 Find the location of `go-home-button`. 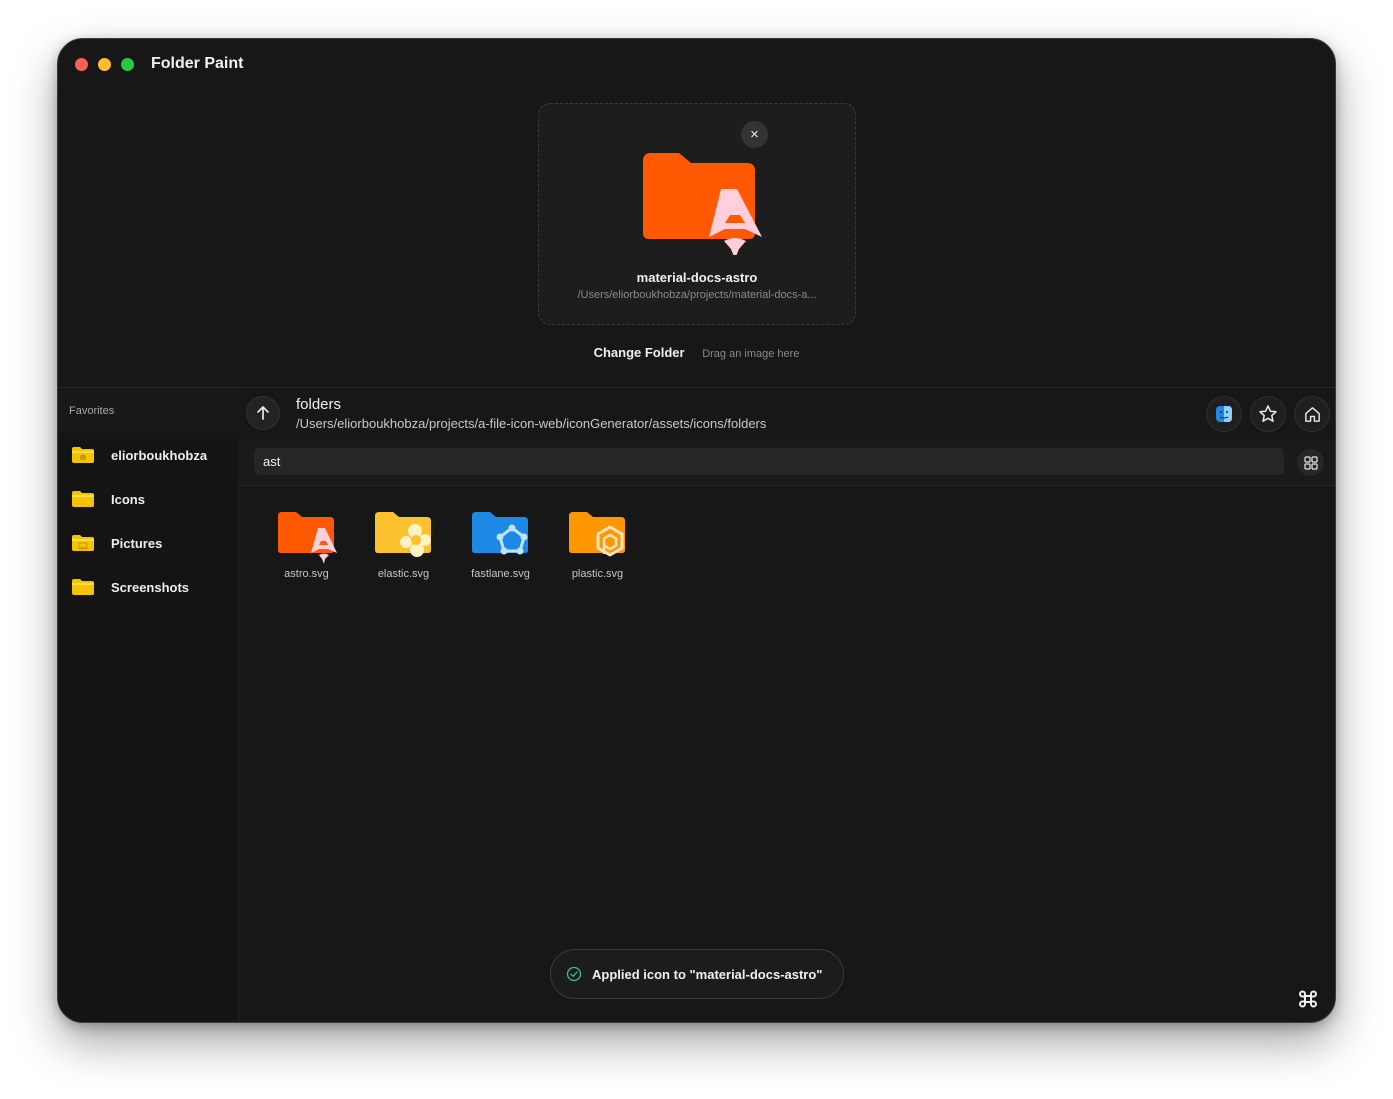

go-home-button is located at coordinates (1312, 414).